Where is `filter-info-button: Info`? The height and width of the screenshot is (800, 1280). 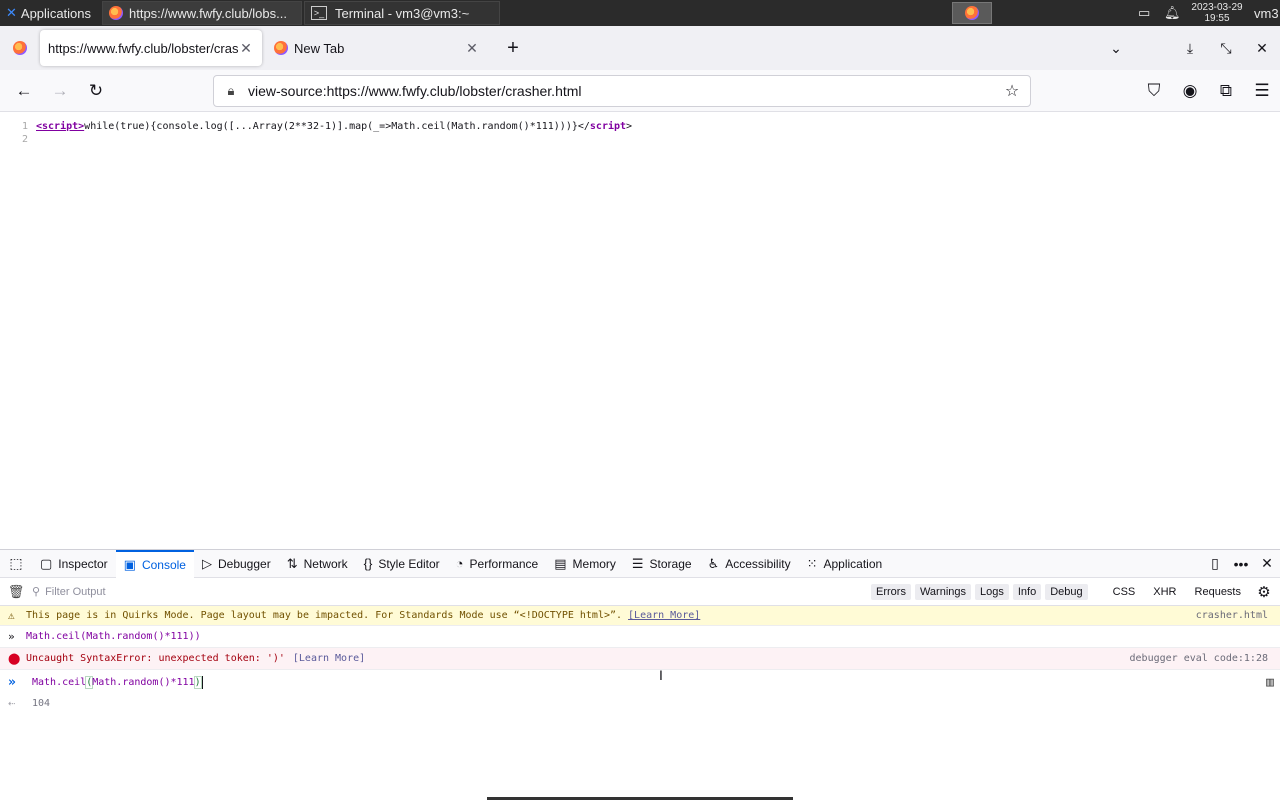 filter-info-button: Info is located at coordinates (1027, 591).